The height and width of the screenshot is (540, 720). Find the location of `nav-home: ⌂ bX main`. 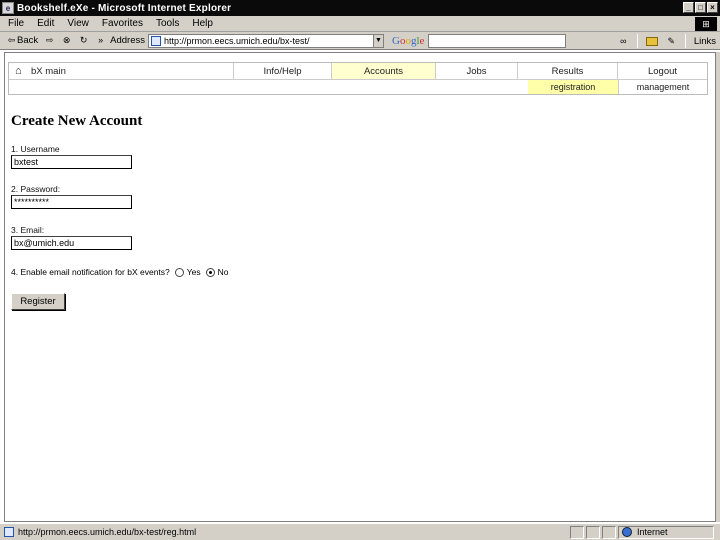

nav-home: ⌂ bX main is located at coordinates (121, 71).